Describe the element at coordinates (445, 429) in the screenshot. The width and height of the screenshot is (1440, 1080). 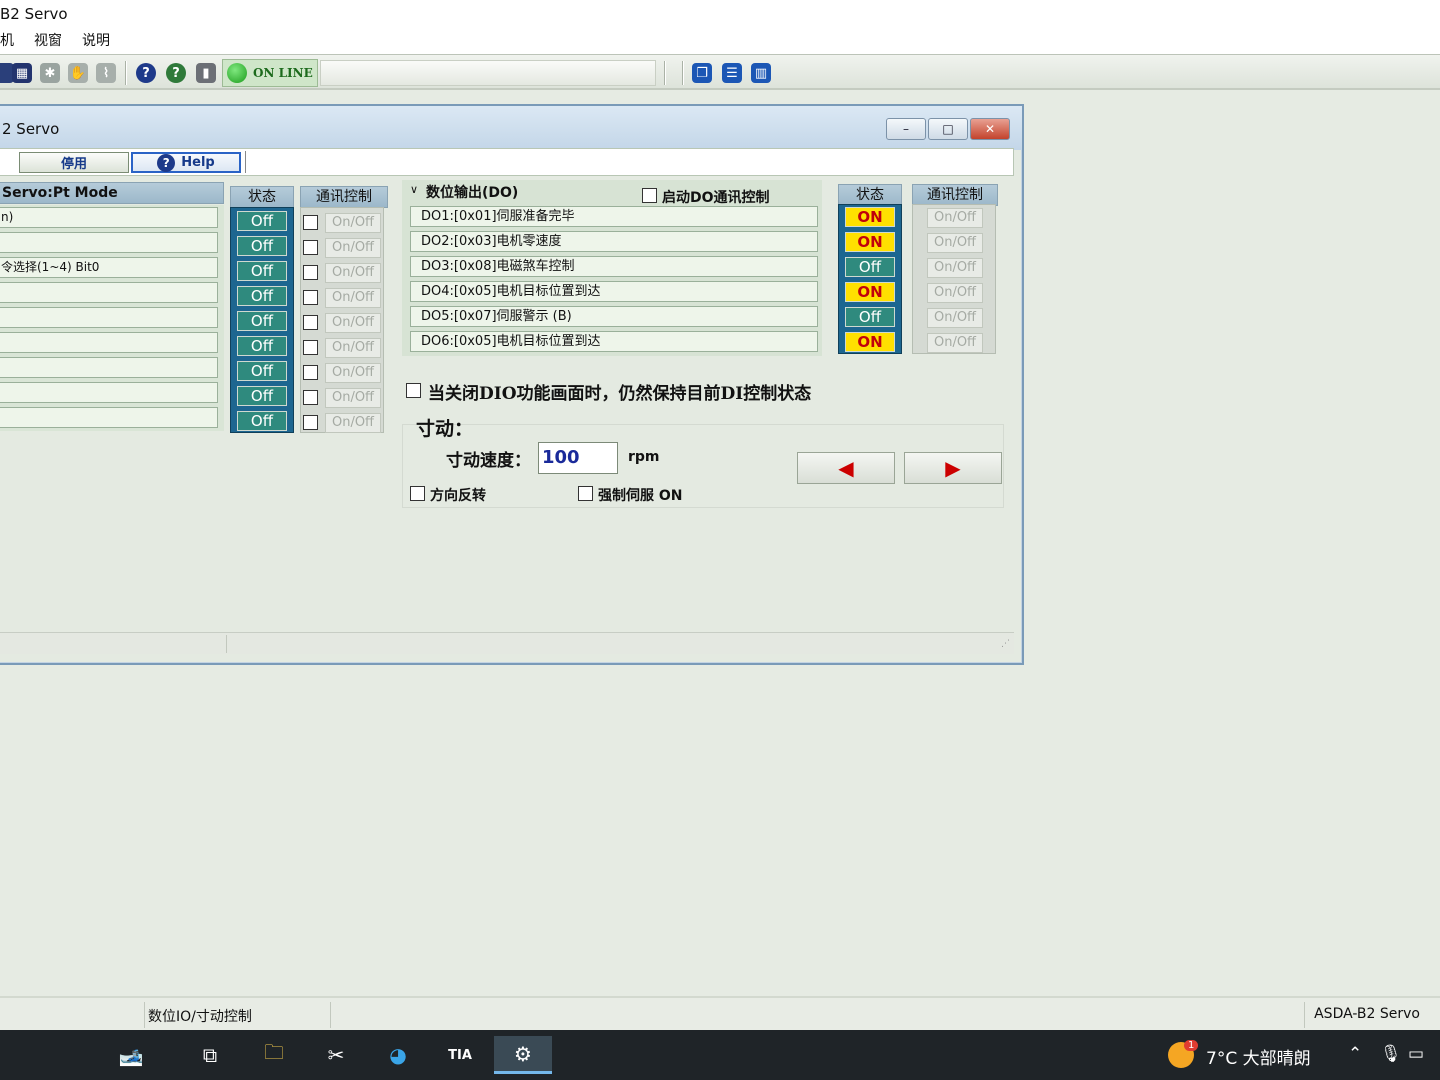
I see `jog-title: 寸动：` at that location.